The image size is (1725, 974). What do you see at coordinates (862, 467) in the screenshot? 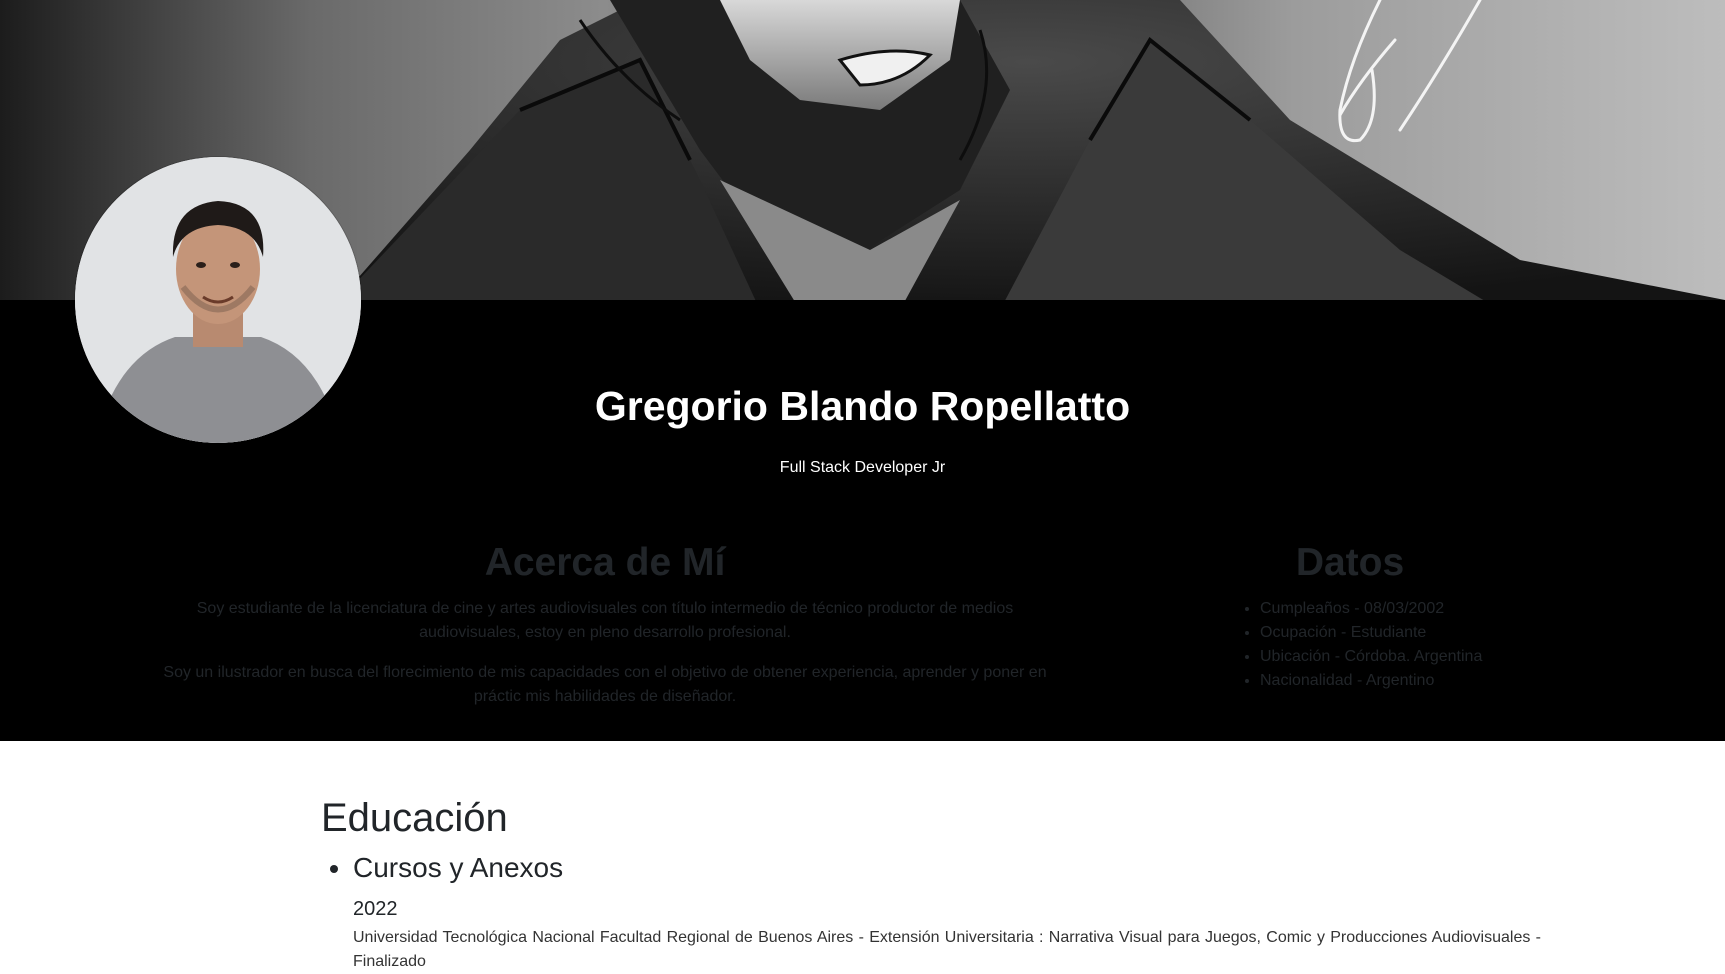
I see `profile-role: Full Stack Developer Jr` at bounding box center [862, 467].